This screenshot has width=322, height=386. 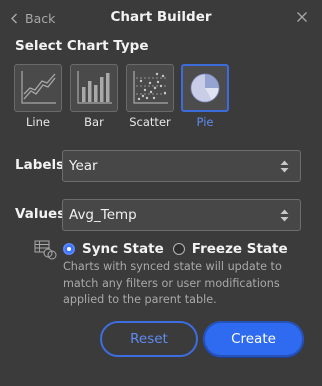 I want to click on line-chart-icon, so click(x=38, y=88).